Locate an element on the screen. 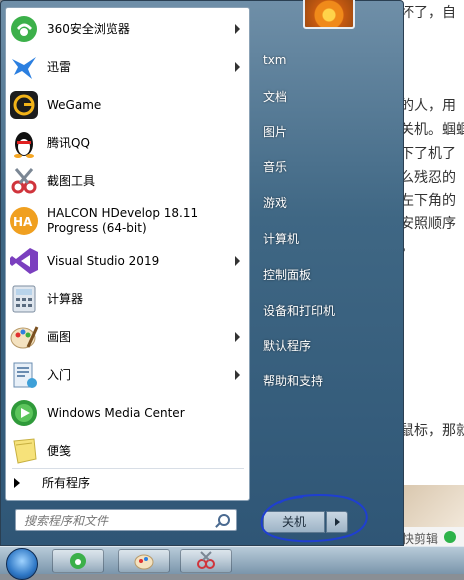  program-label: 入门 is located at coordinates (59, 374).